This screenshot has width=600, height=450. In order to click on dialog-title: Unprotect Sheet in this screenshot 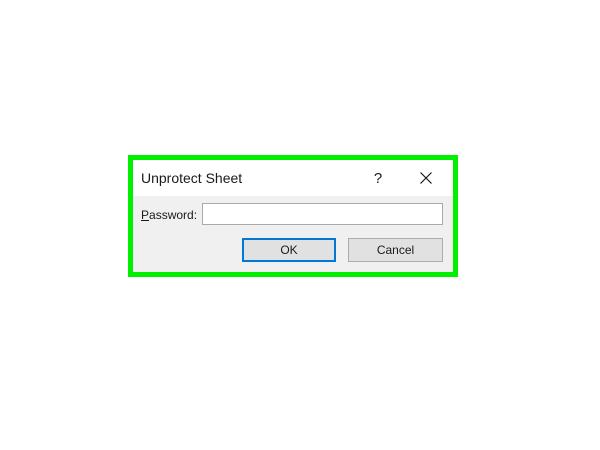, I will do `click(192, 178)`.